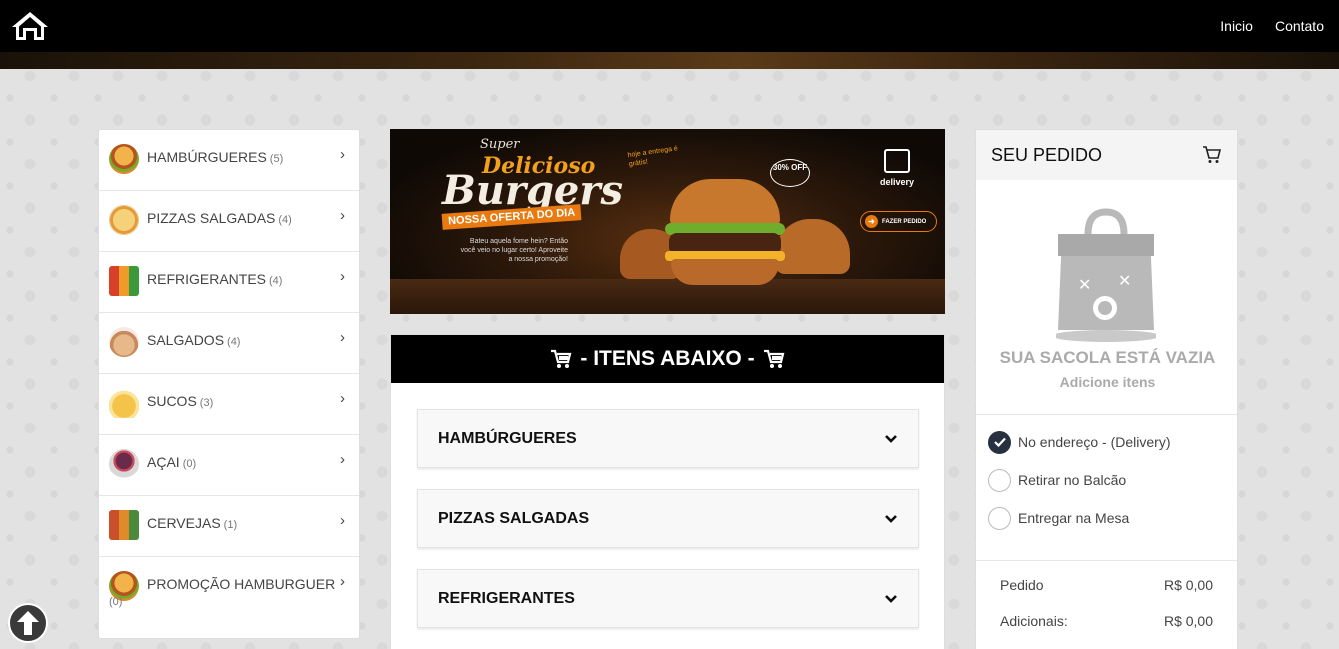  I want to click on category-label: PROMOÇÃO HAMBURGUER, so click(241, 584).